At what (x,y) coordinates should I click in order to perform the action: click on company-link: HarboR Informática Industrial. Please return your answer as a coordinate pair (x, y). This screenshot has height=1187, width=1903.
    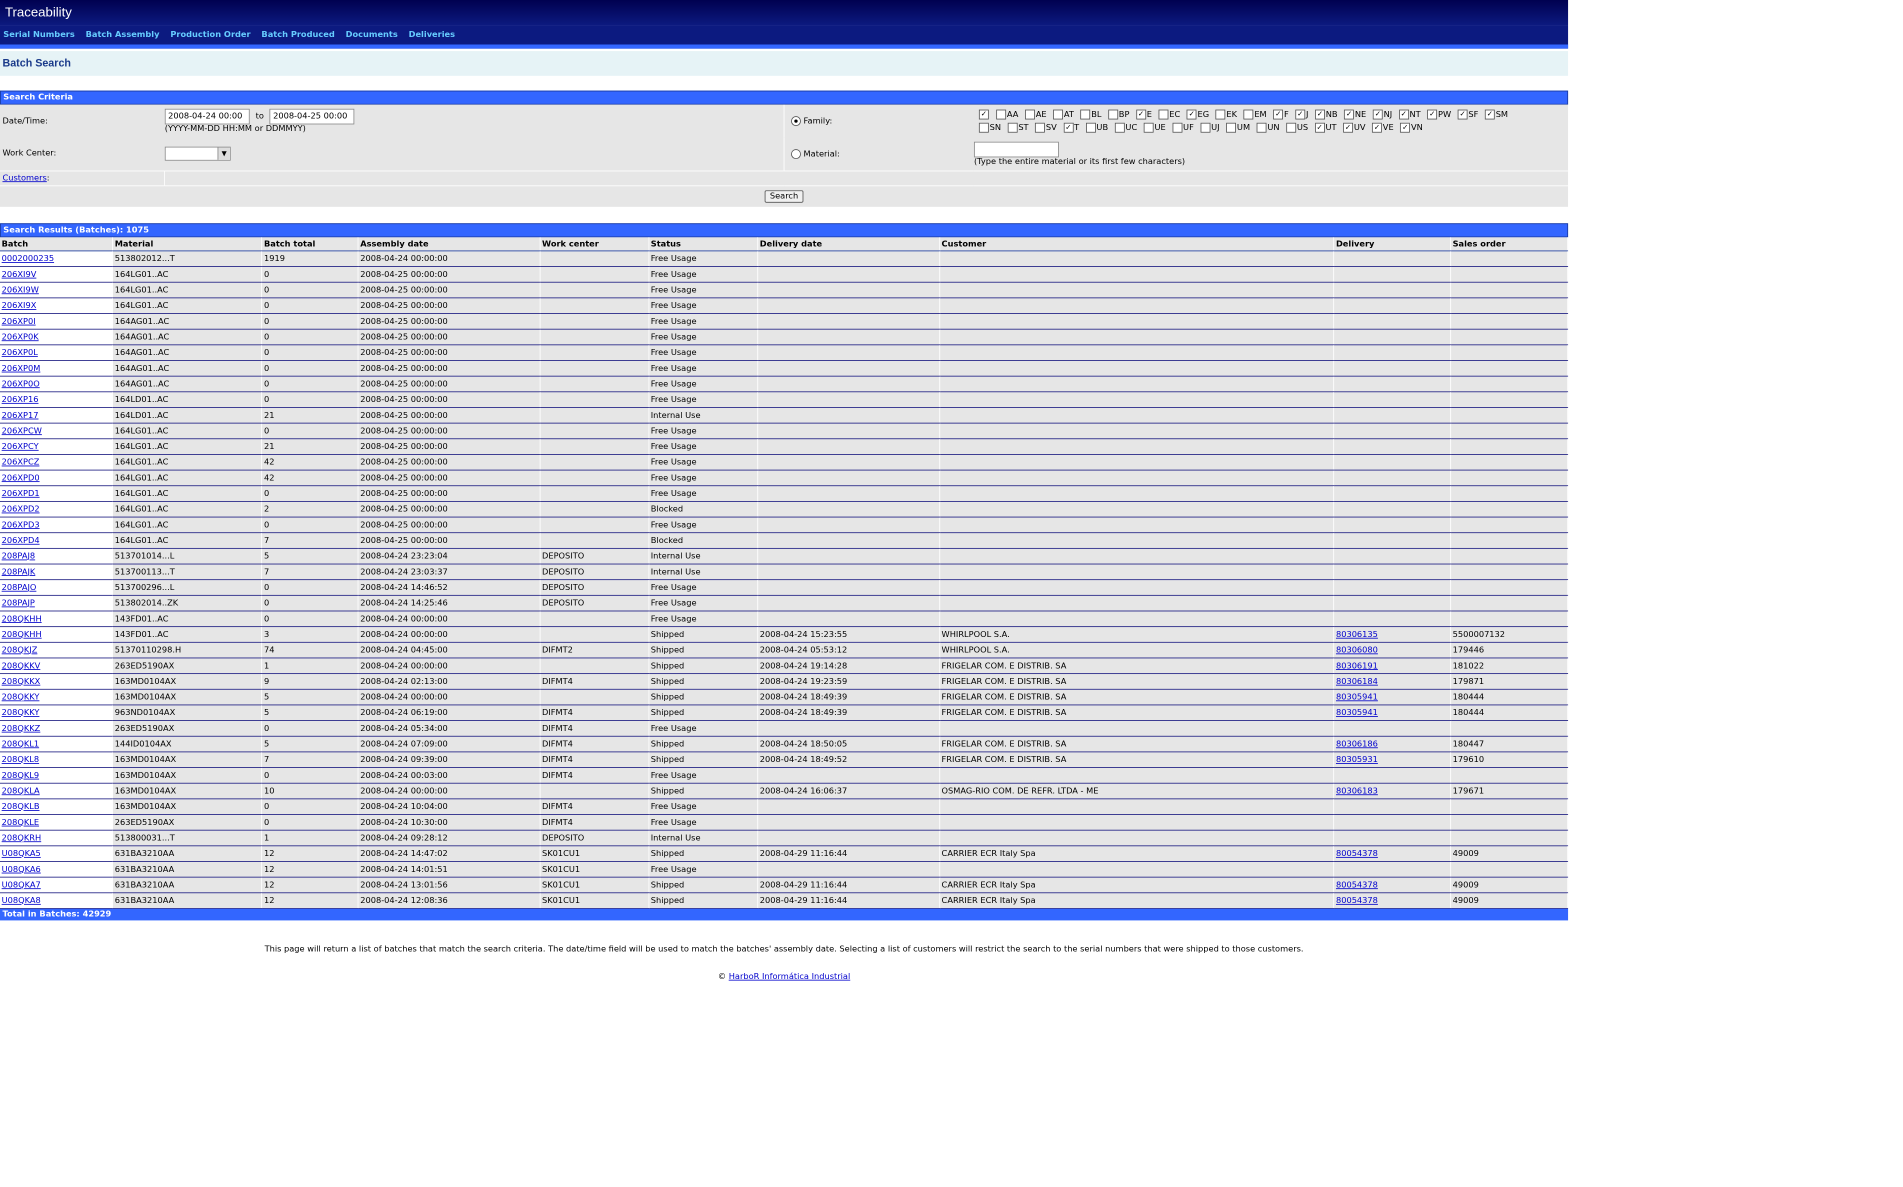
    Looking at the image, I should click on (790, 976).